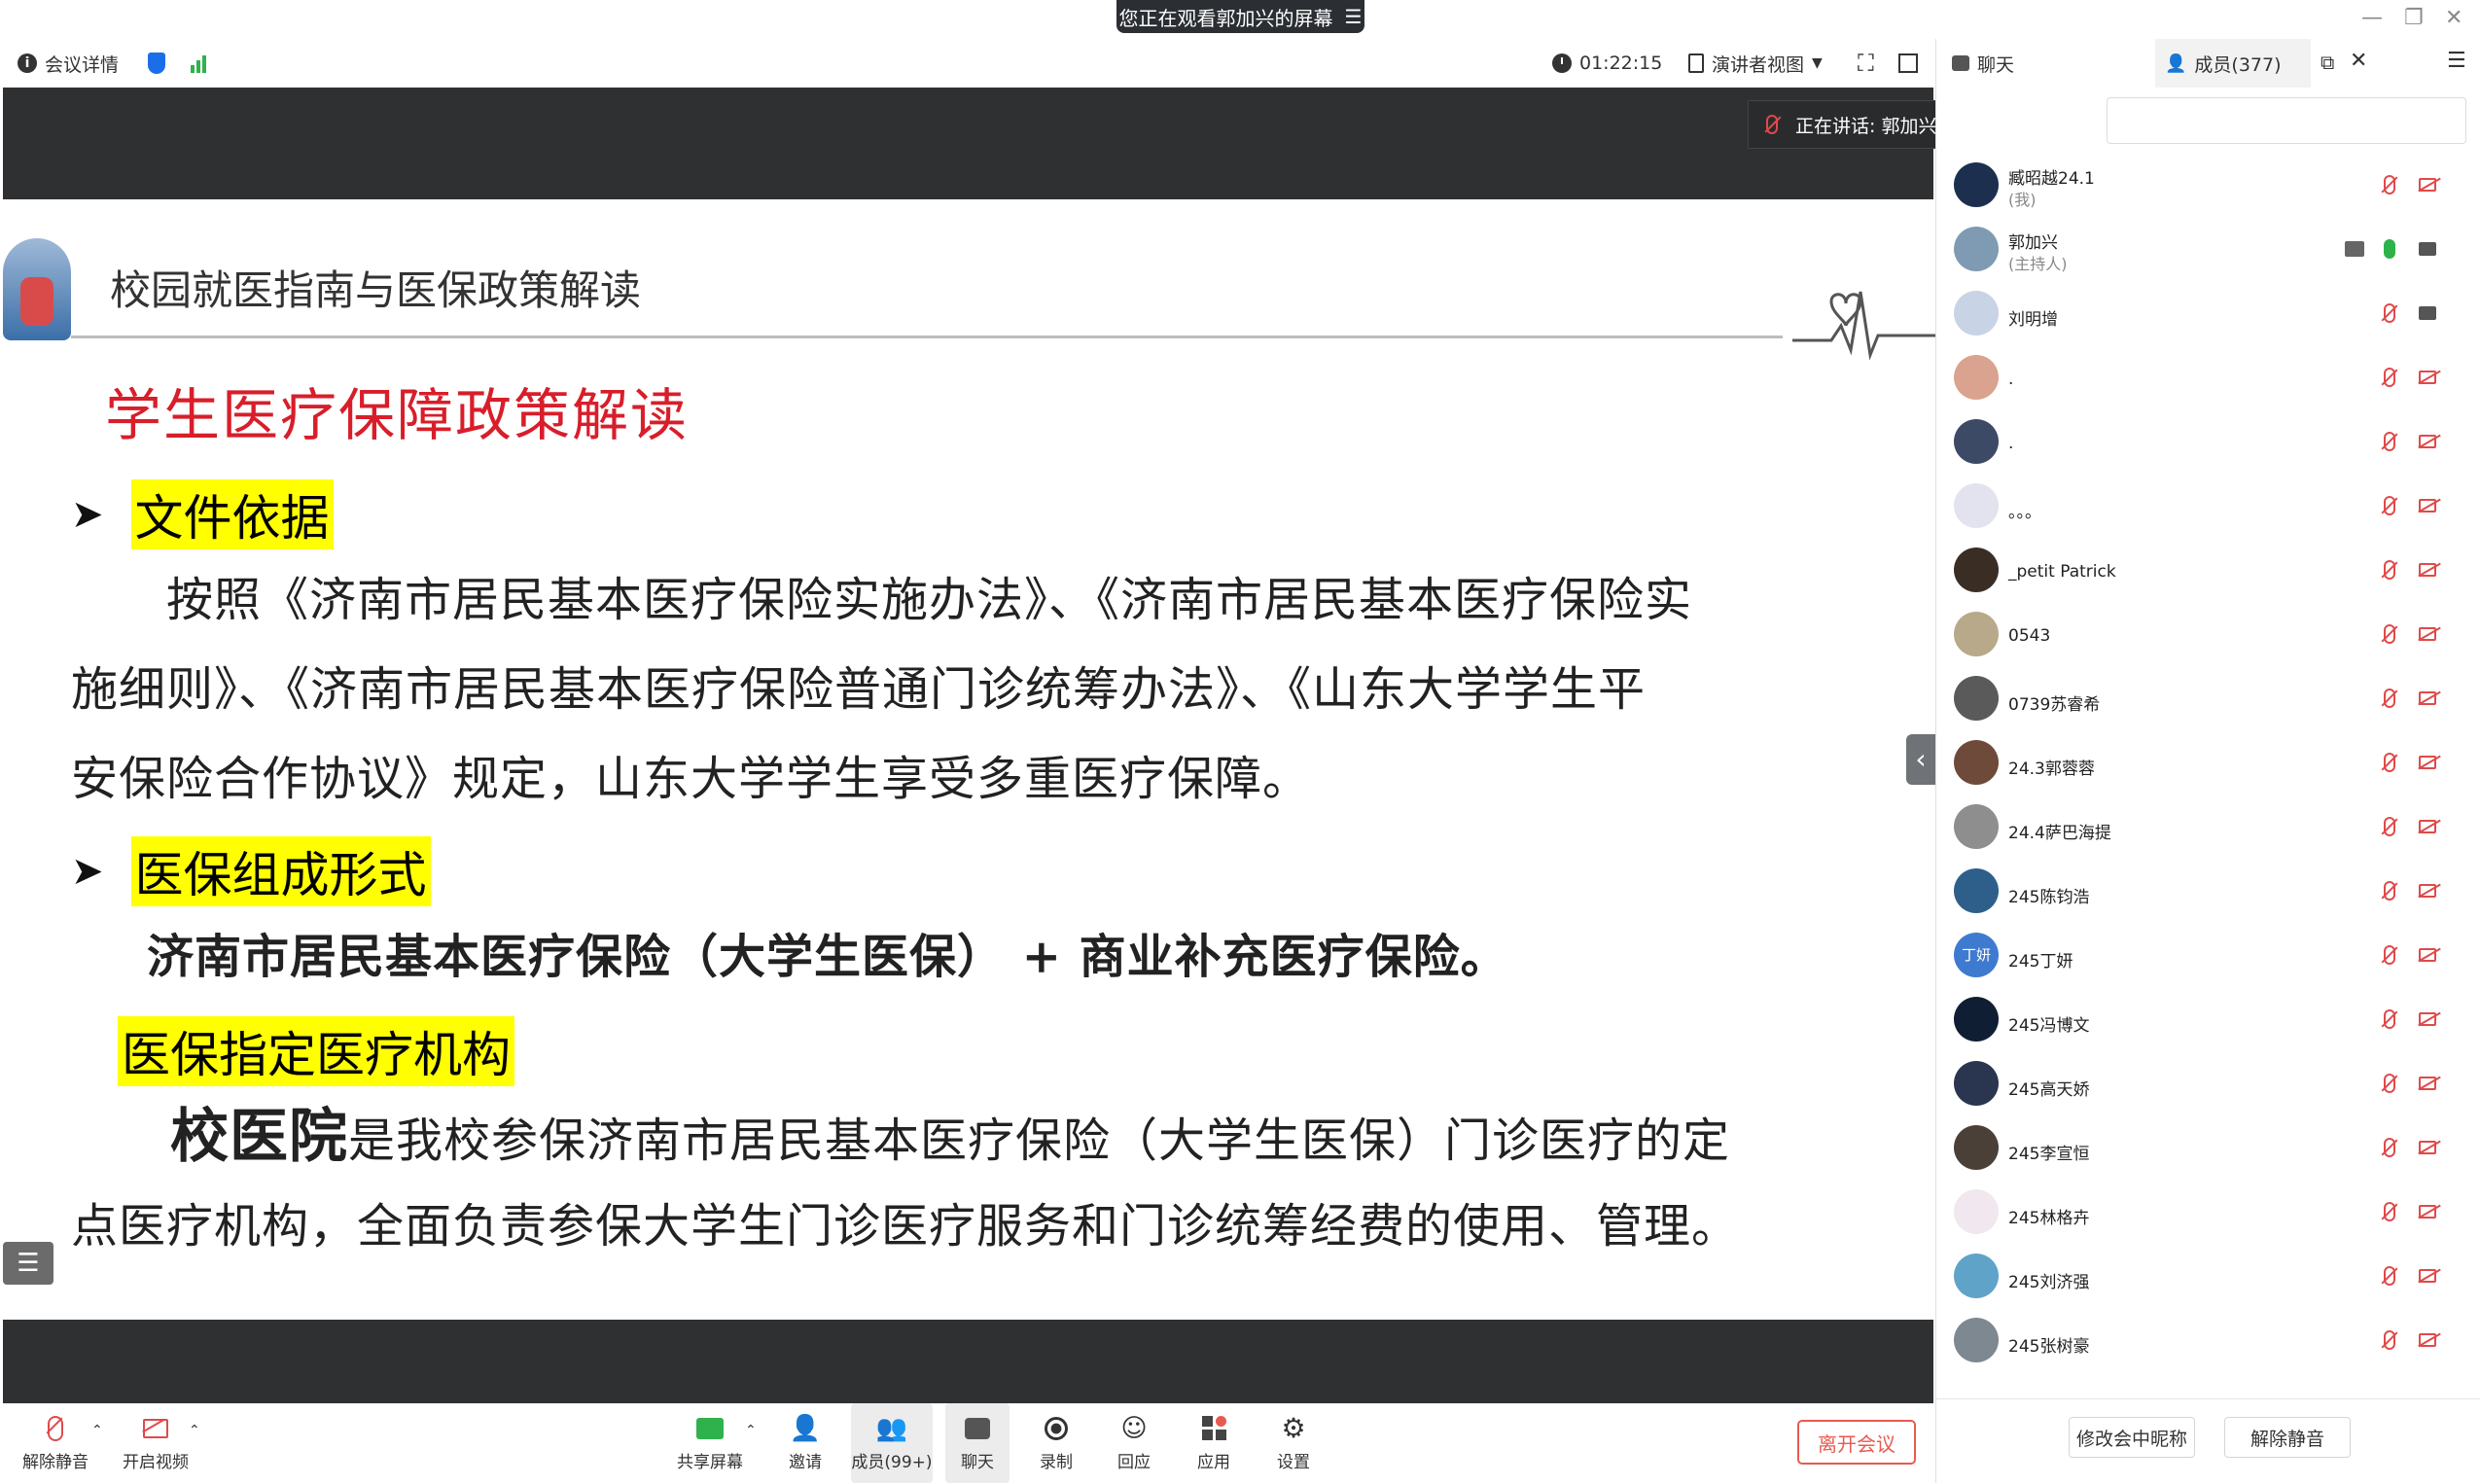 Image resolution: width=2480 pixels, height=1484 pixels. I want to click on leave-meeting-button: 离开会议, so click(1857, 1443).